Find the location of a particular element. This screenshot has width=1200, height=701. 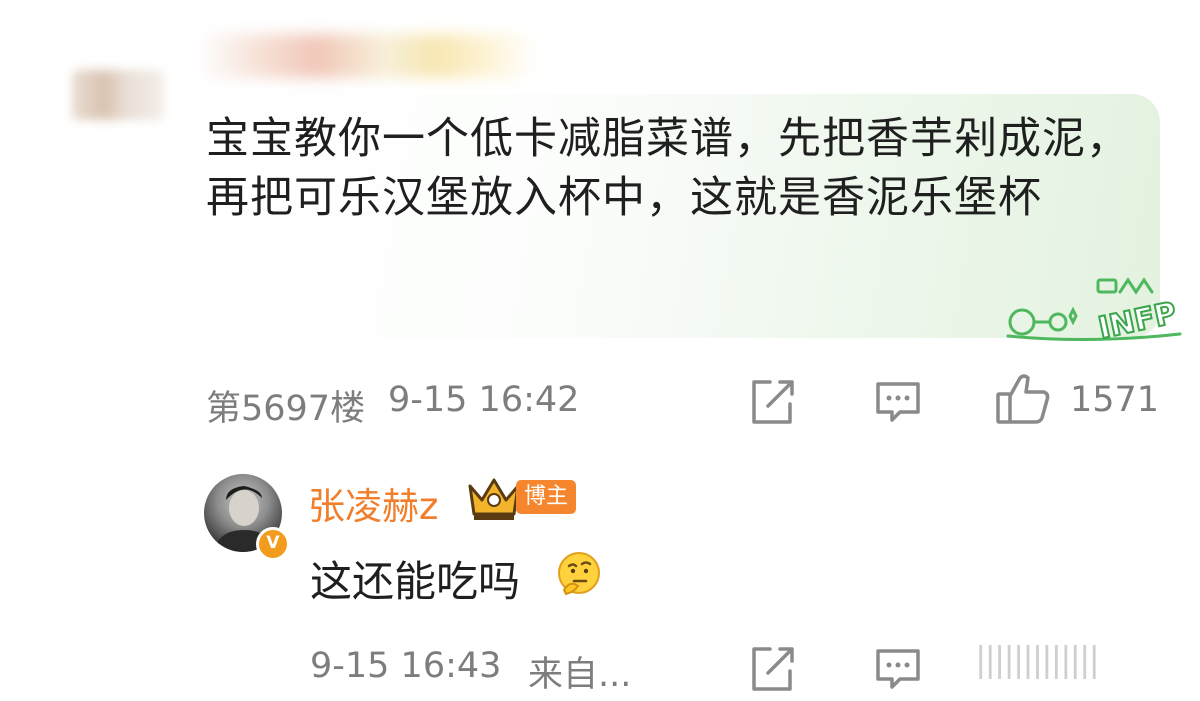

thumbs-up-icon is located at coordinates (1023, 399).